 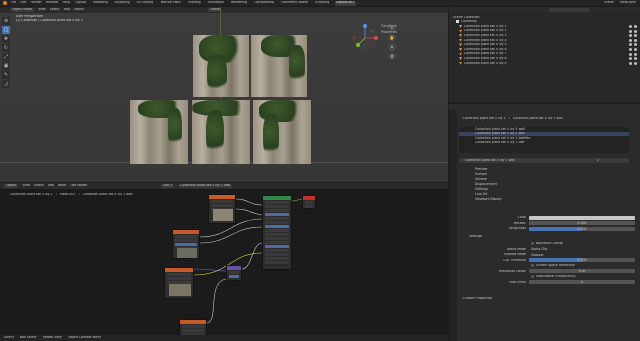 What do you see at coordinates (512, 271) in the screenshot?
I see `refraction-depth-label: Refraction Depth` at bounding box center [512, 271].